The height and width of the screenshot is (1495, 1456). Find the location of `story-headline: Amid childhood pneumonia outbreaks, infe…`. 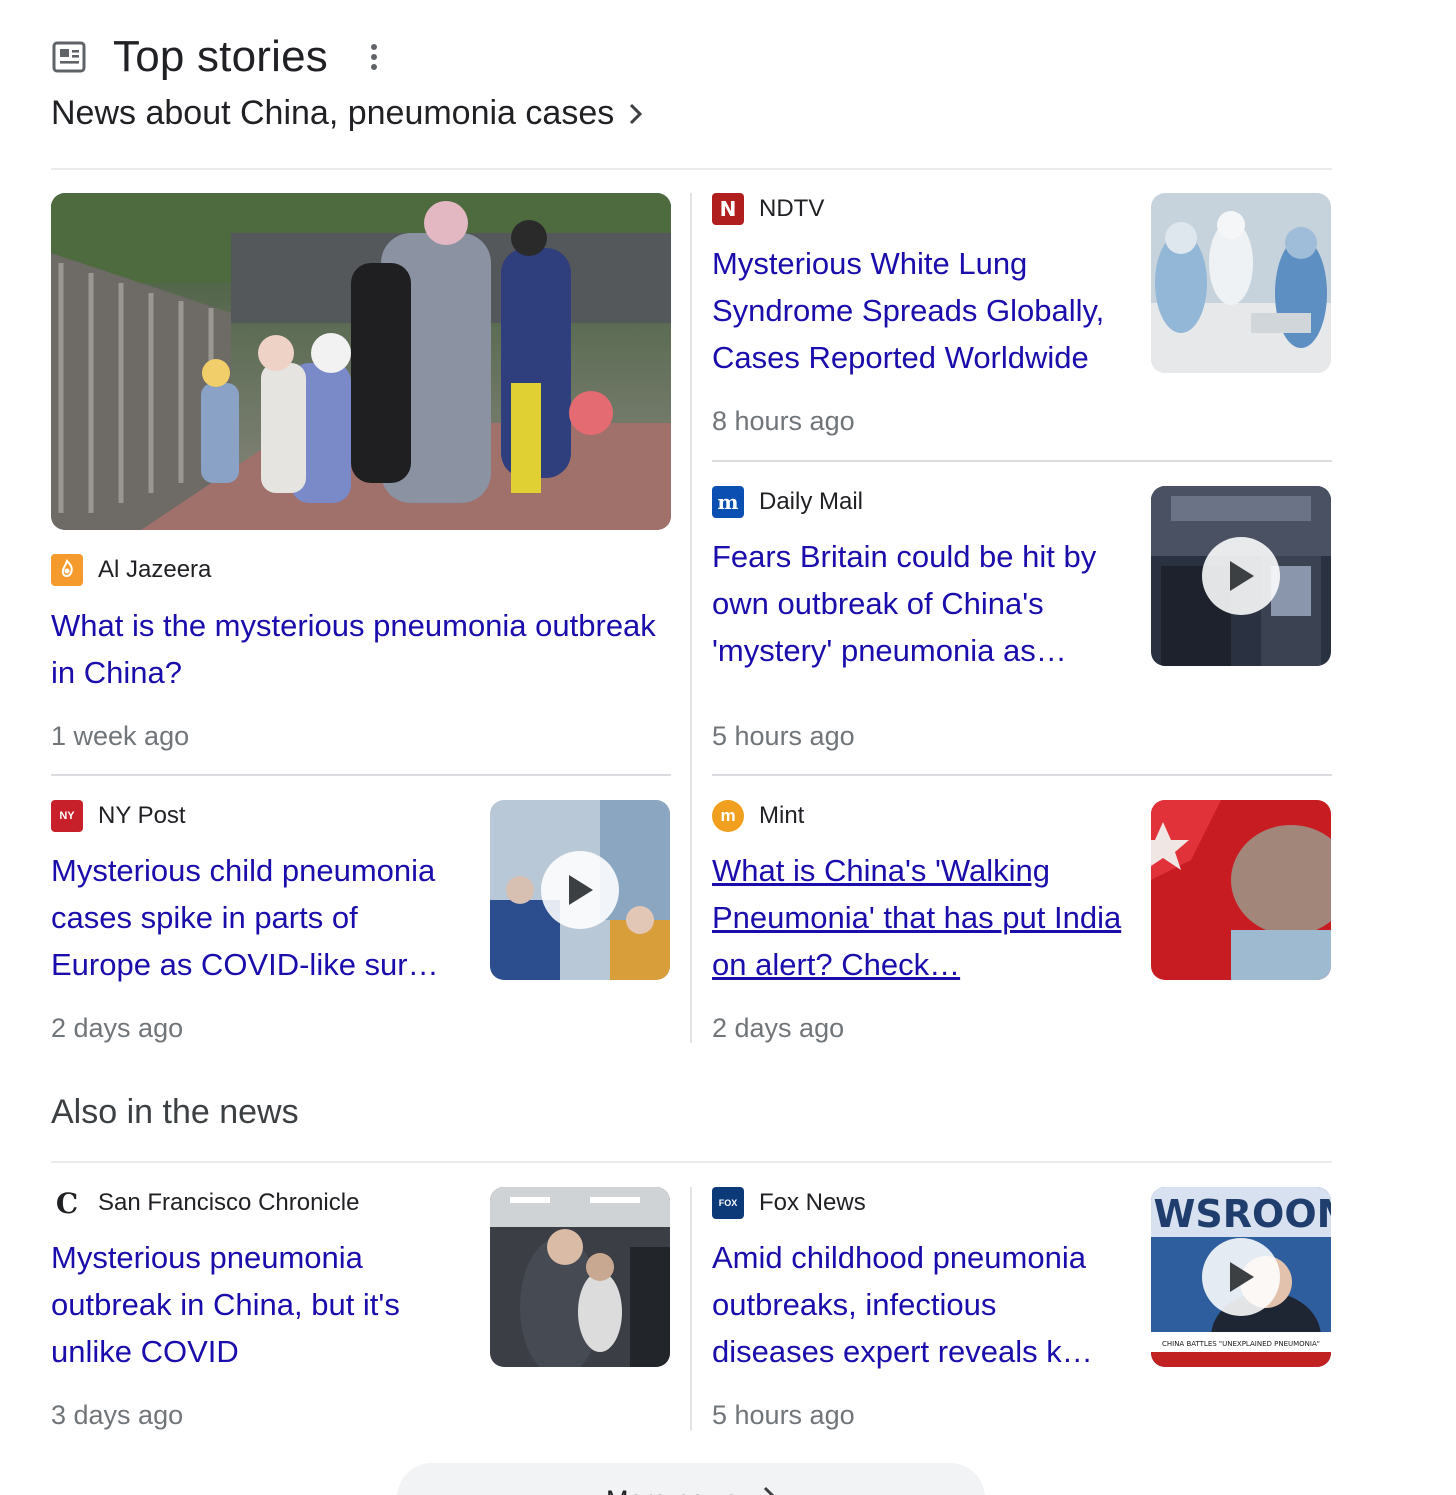

story-headline: Amid childhood pneumonia outbreaks, infe… is located at coordinates (917, 1304).